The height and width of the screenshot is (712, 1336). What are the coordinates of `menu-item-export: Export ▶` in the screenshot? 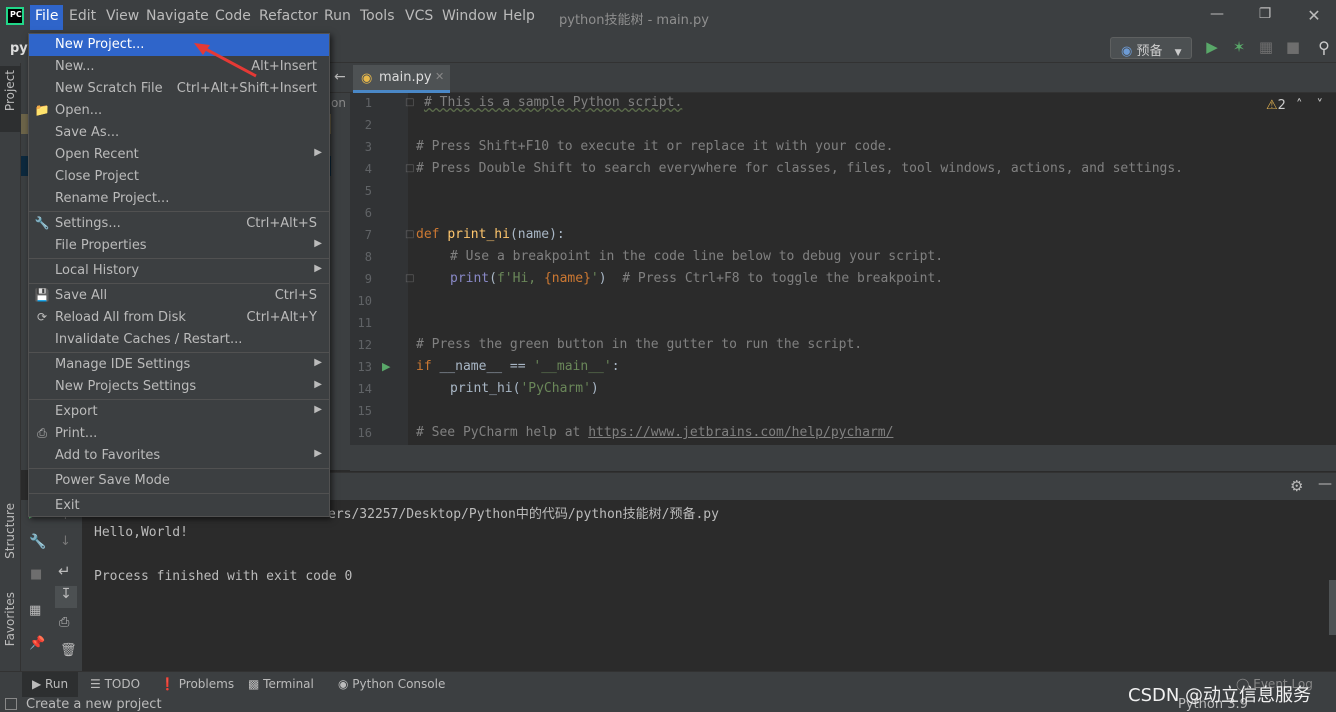 It's located at (179, 412).